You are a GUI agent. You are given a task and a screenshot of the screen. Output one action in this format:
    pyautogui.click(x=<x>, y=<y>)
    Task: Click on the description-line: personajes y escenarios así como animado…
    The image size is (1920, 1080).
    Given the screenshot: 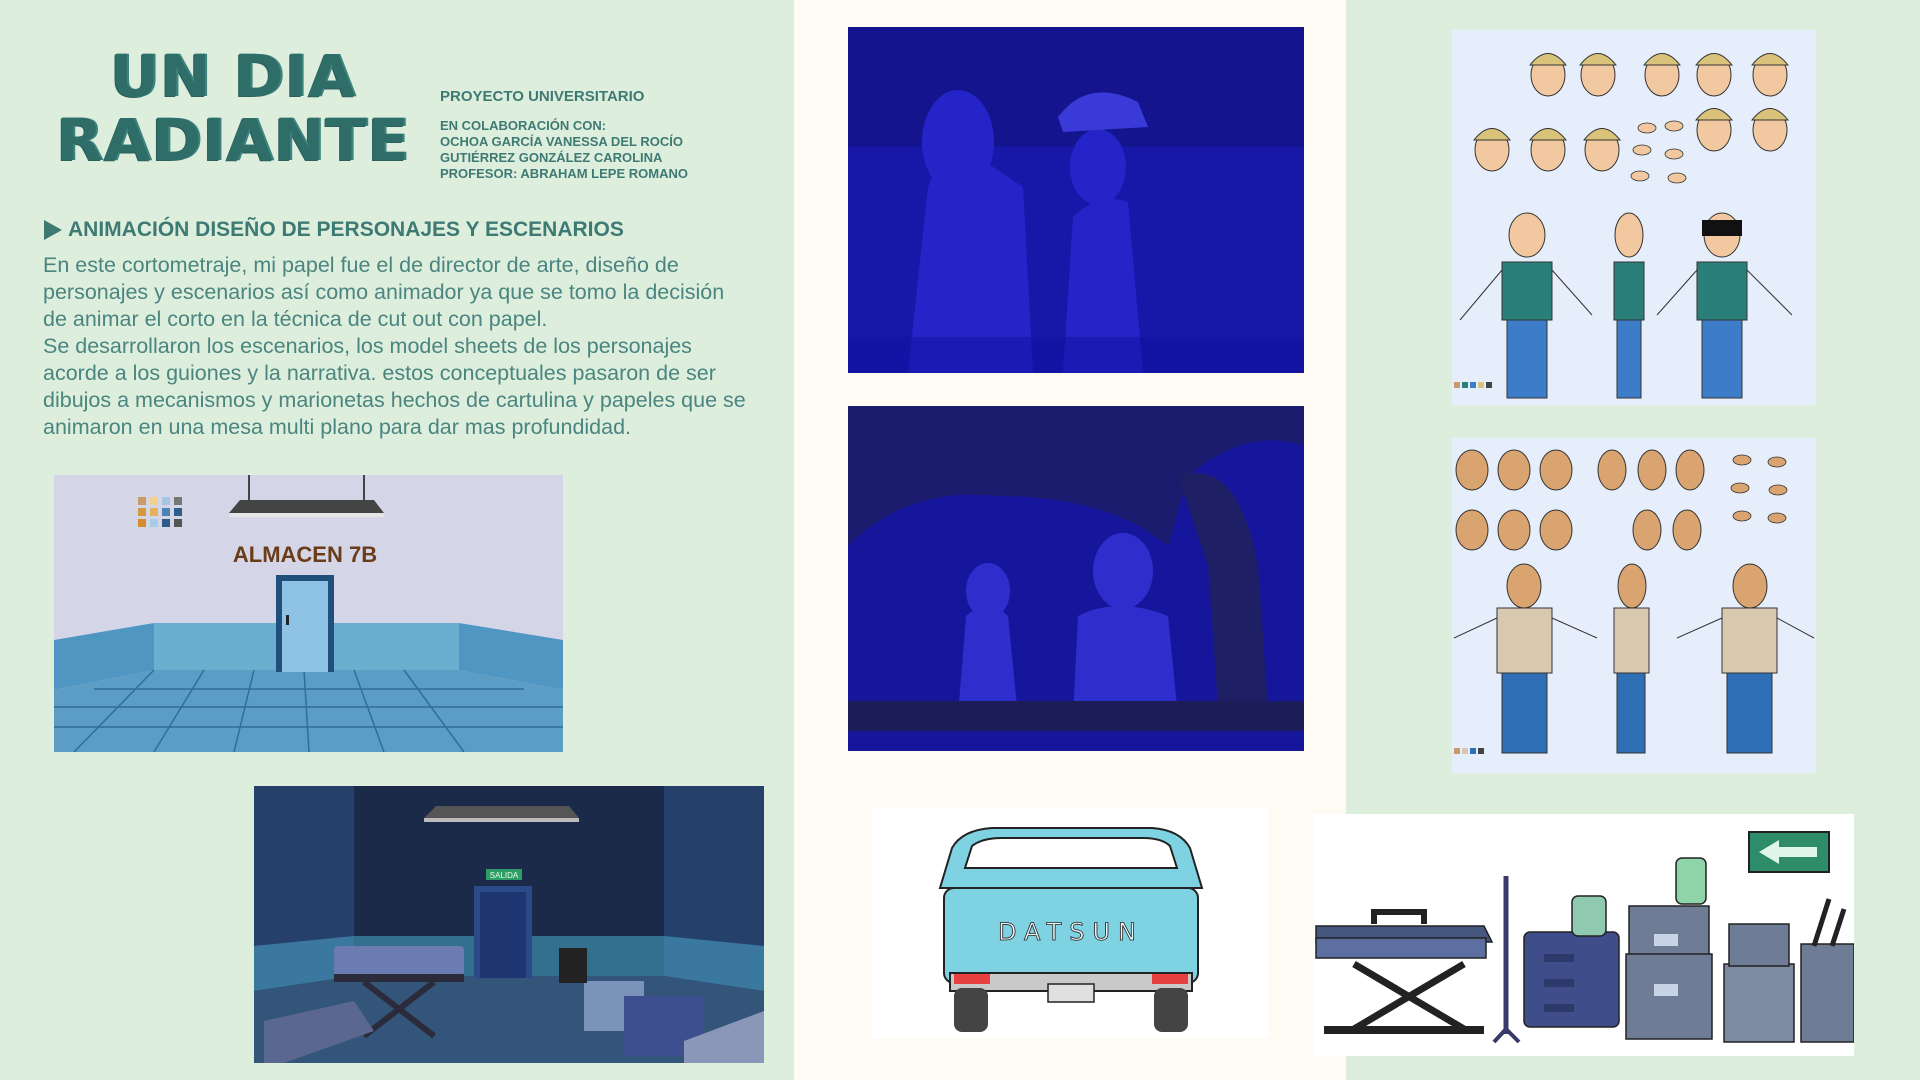 What is the action you would take?
    pyautogui.click(x=384, y=292)
    